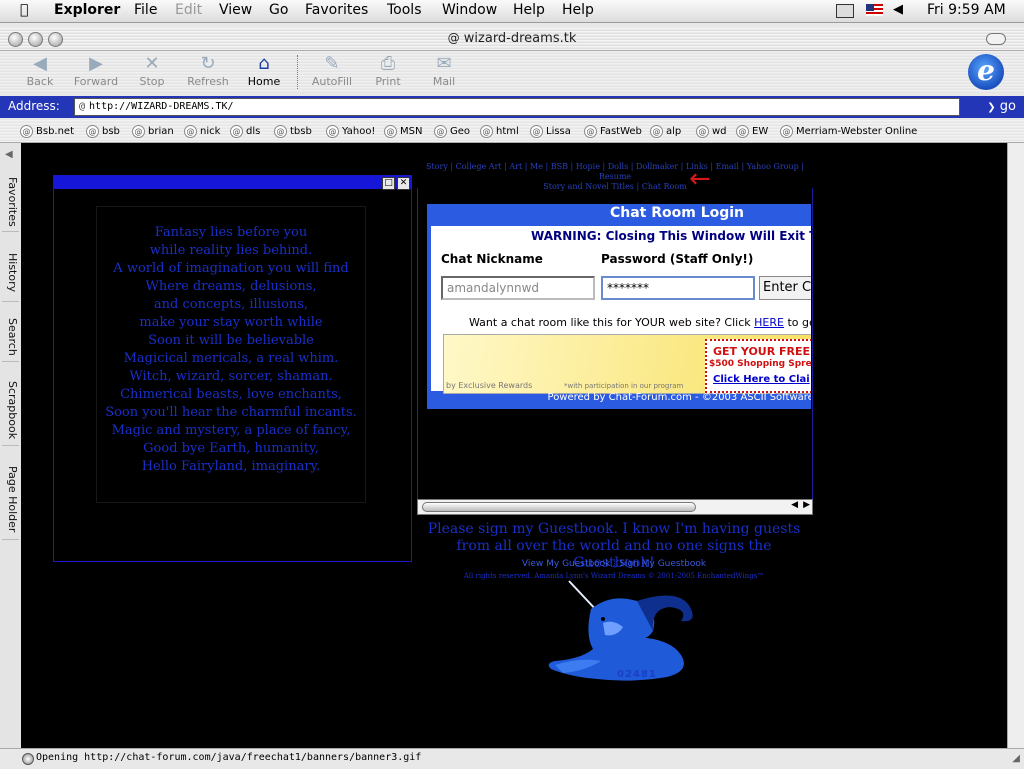  Describe the element at coordinates (613, 131) in the screenshot. I see `fav-item: @ FastWeb` at that location.